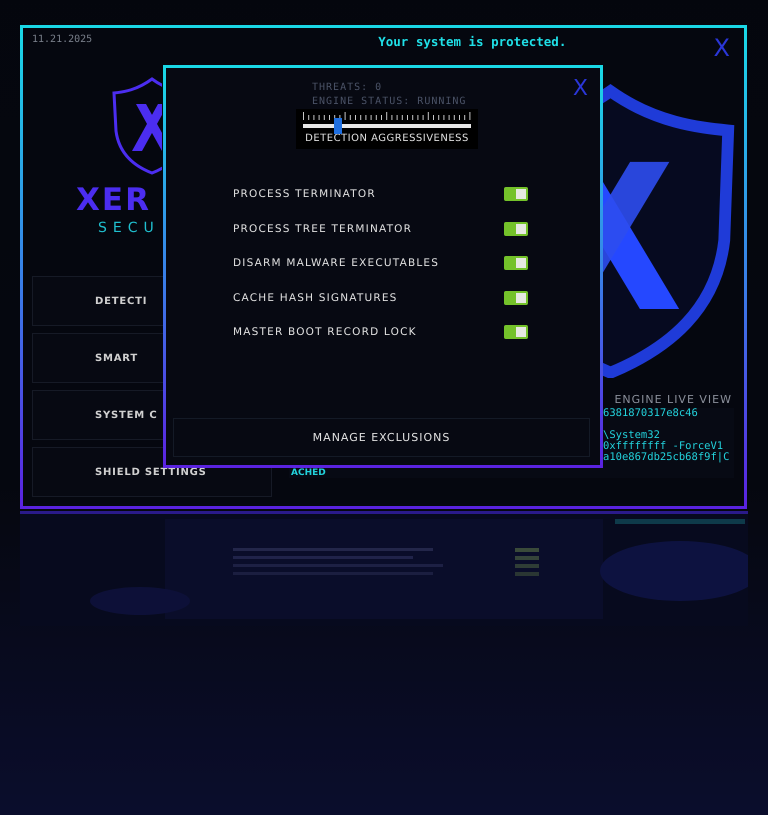  Describe the element at coordinates (663, 446) in the screenshot. I see `log-line: 0xffffffff -ForceV1` at that location.